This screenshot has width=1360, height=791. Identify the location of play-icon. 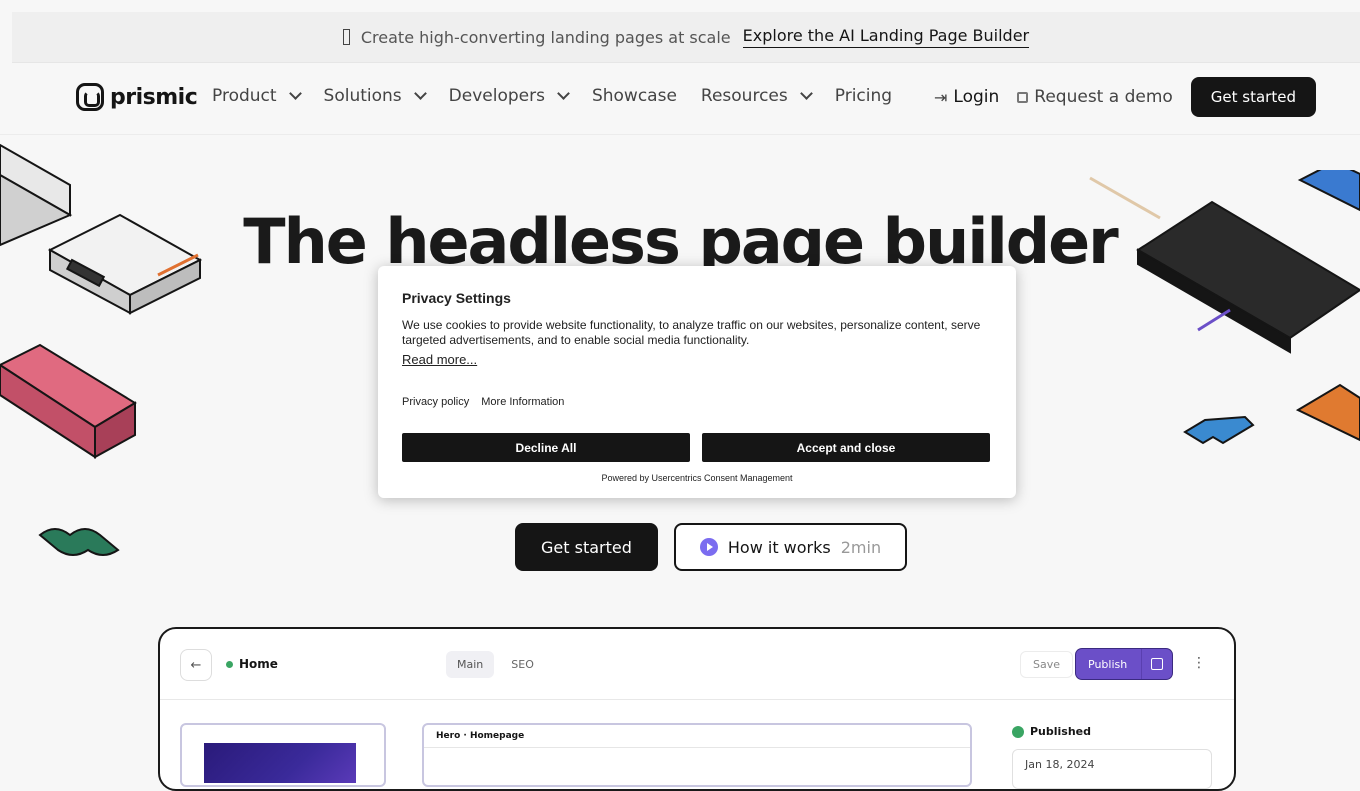
(708, 547).